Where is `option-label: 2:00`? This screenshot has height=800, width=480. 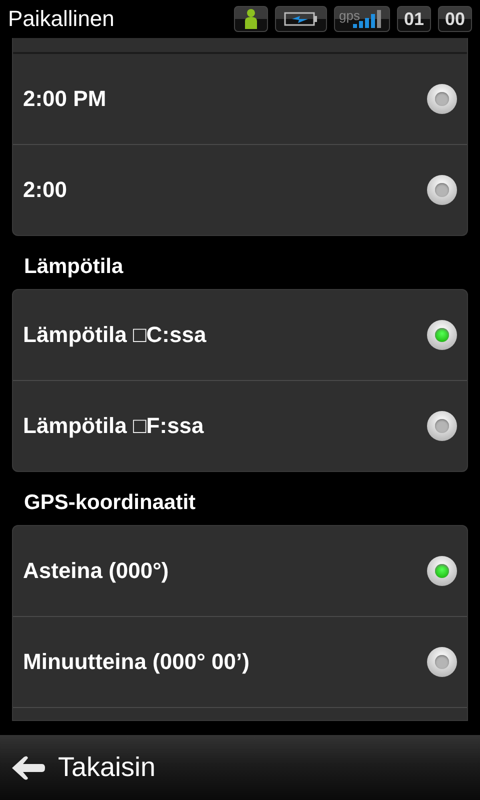 option-label: 2:00 is located at coordinates (45, 190).